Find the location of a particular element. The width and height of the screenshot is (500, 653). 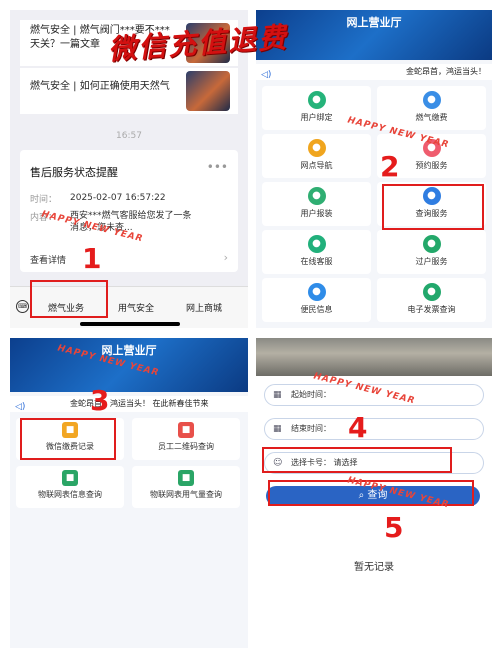

chevron-right-icon: › is located at coordinates (225, 257).